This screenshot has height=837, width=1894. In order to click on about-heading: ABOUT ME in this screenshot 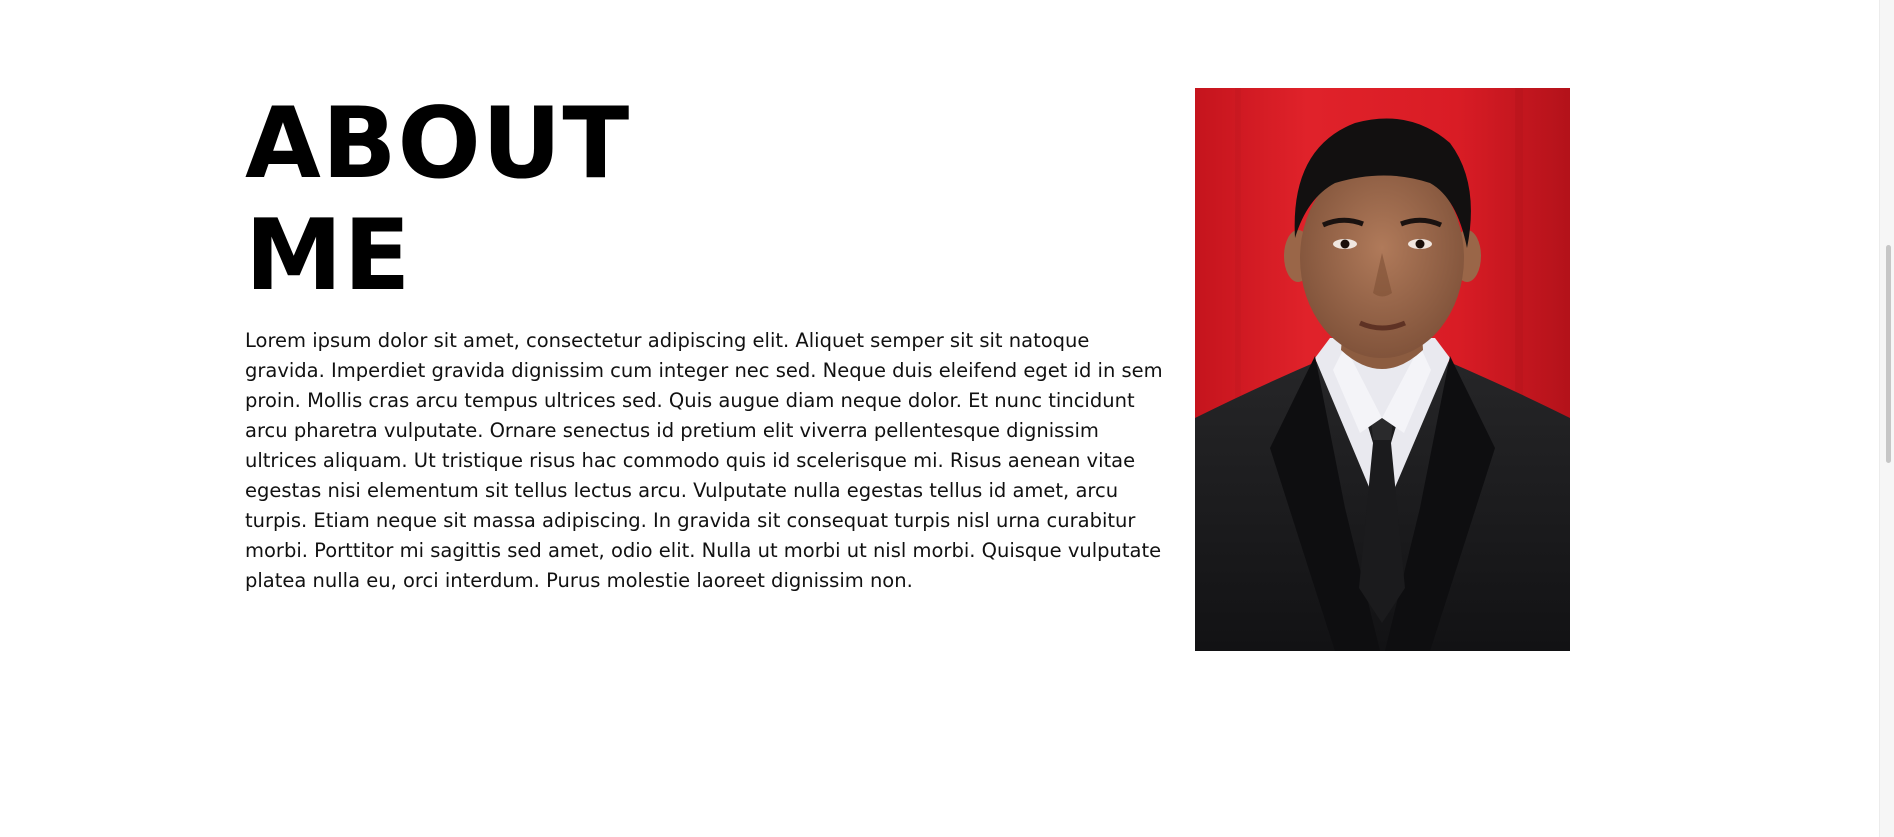, I will do `click(437, 200)`.